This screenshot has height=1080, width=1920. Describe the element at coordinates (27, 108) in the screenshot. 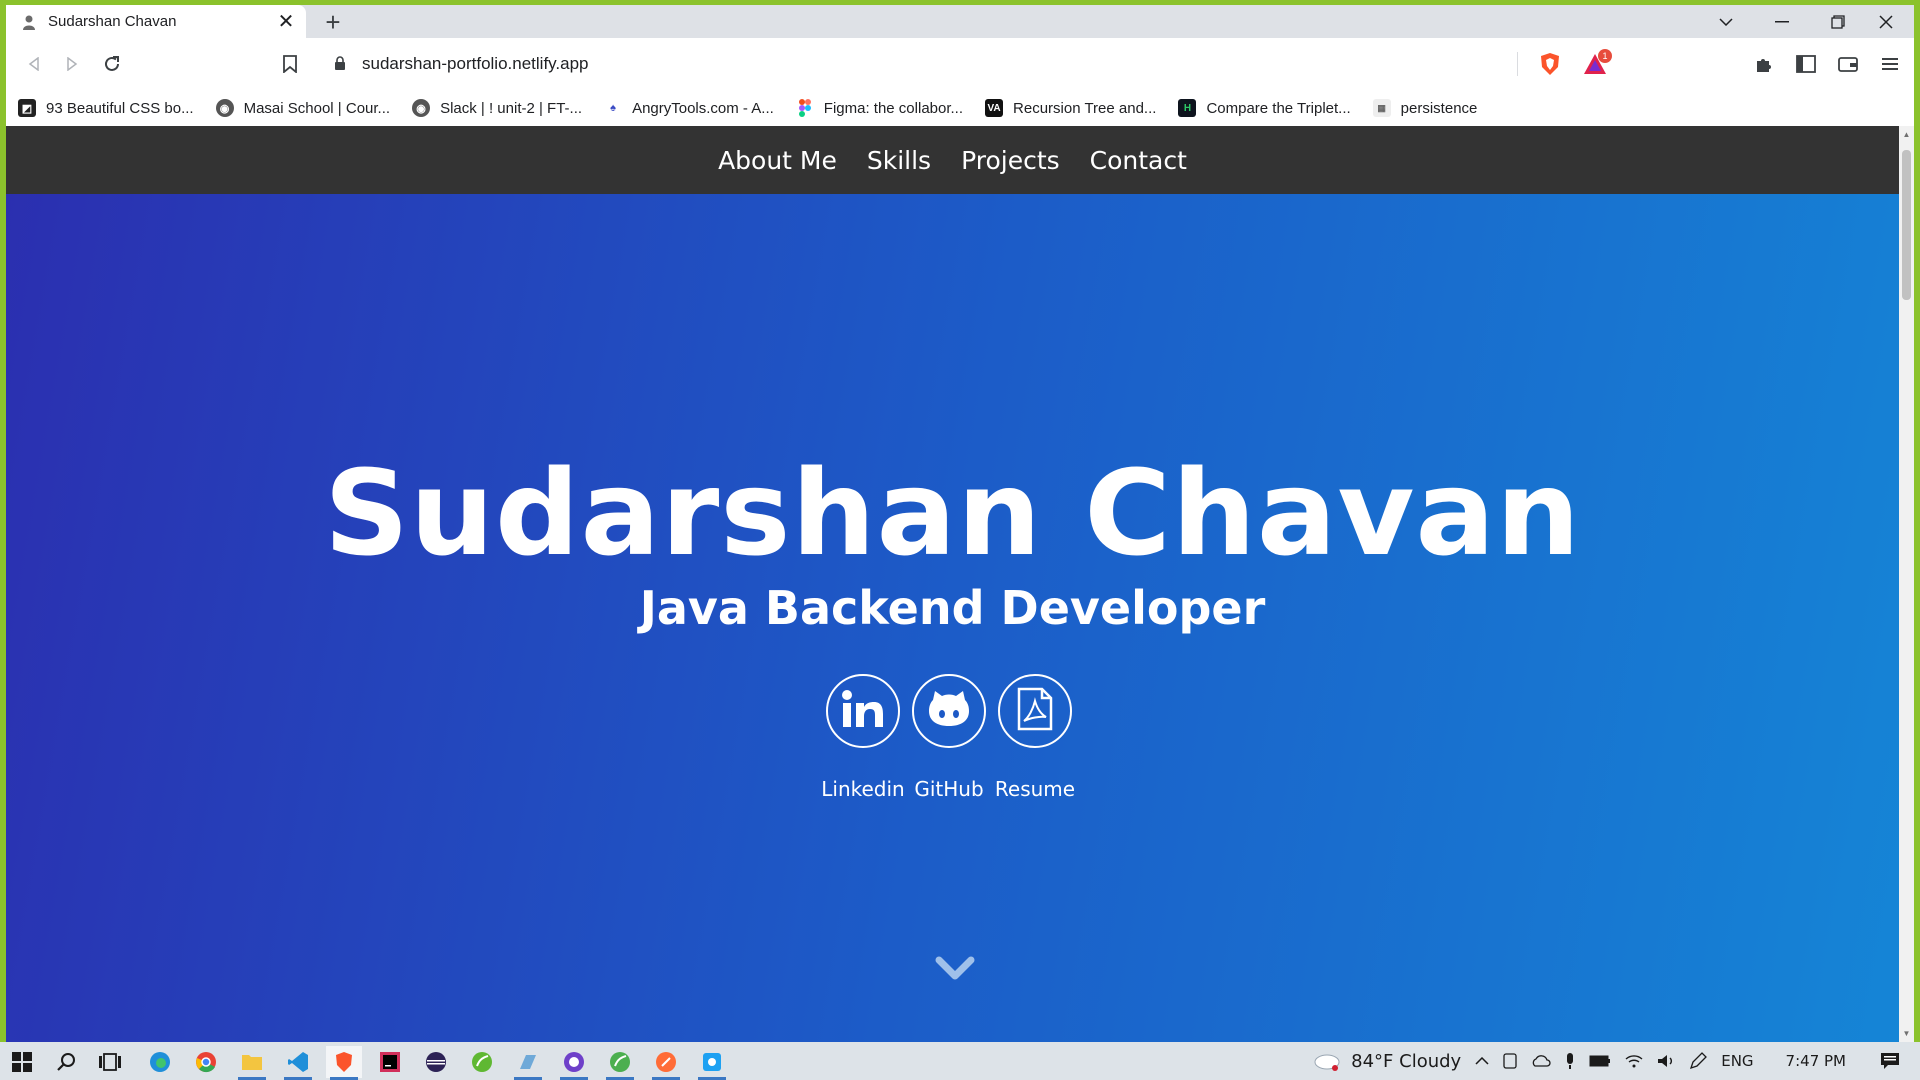

I see `codepen-icon: ◩` at that location.